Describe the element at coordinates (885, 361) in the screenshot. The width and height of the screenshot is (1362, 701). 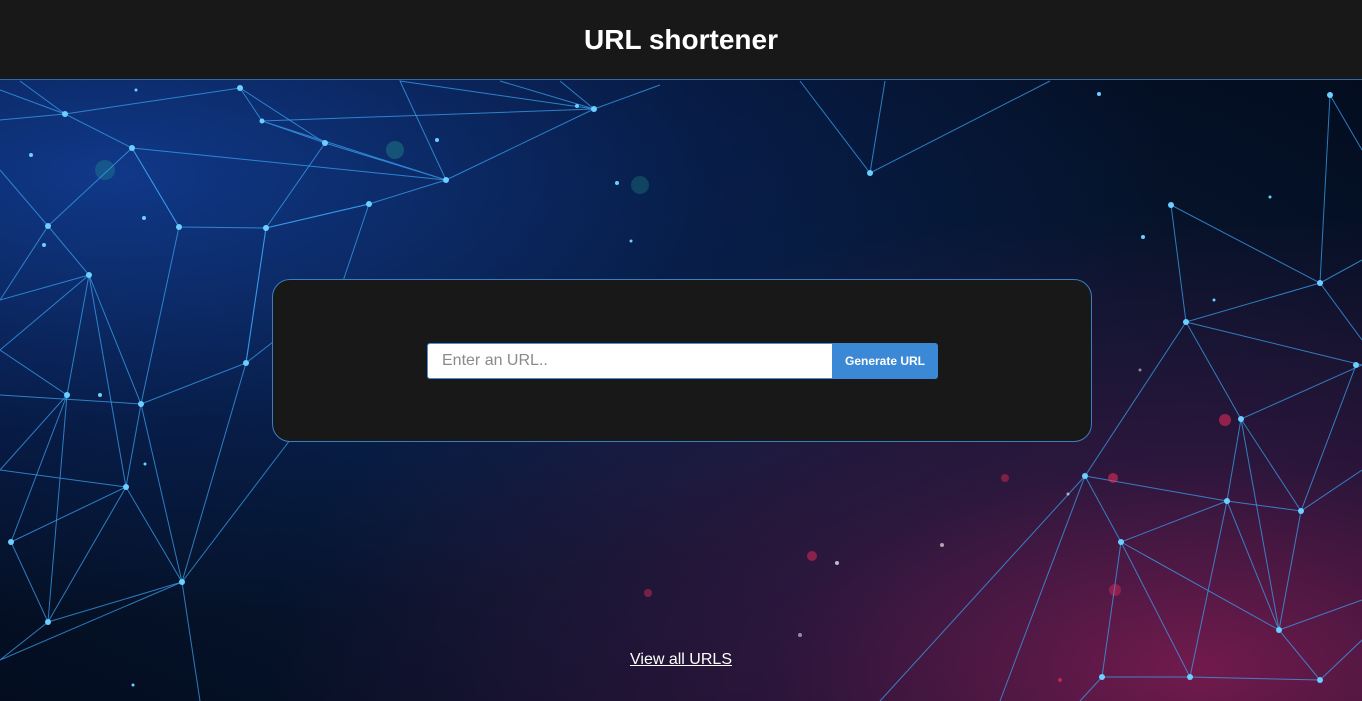
I see `generate-url-button: Generate URL` at that location.